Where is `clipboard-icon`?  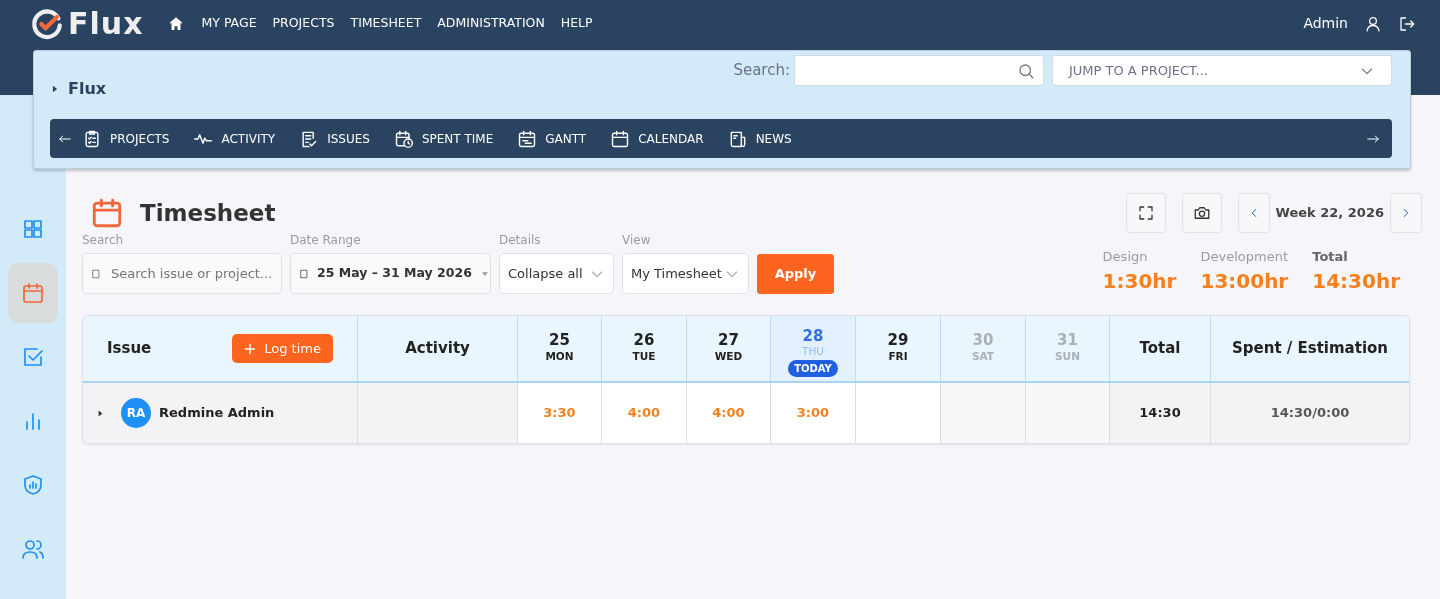 clipboard-icon is located at coordinates (92, 138).